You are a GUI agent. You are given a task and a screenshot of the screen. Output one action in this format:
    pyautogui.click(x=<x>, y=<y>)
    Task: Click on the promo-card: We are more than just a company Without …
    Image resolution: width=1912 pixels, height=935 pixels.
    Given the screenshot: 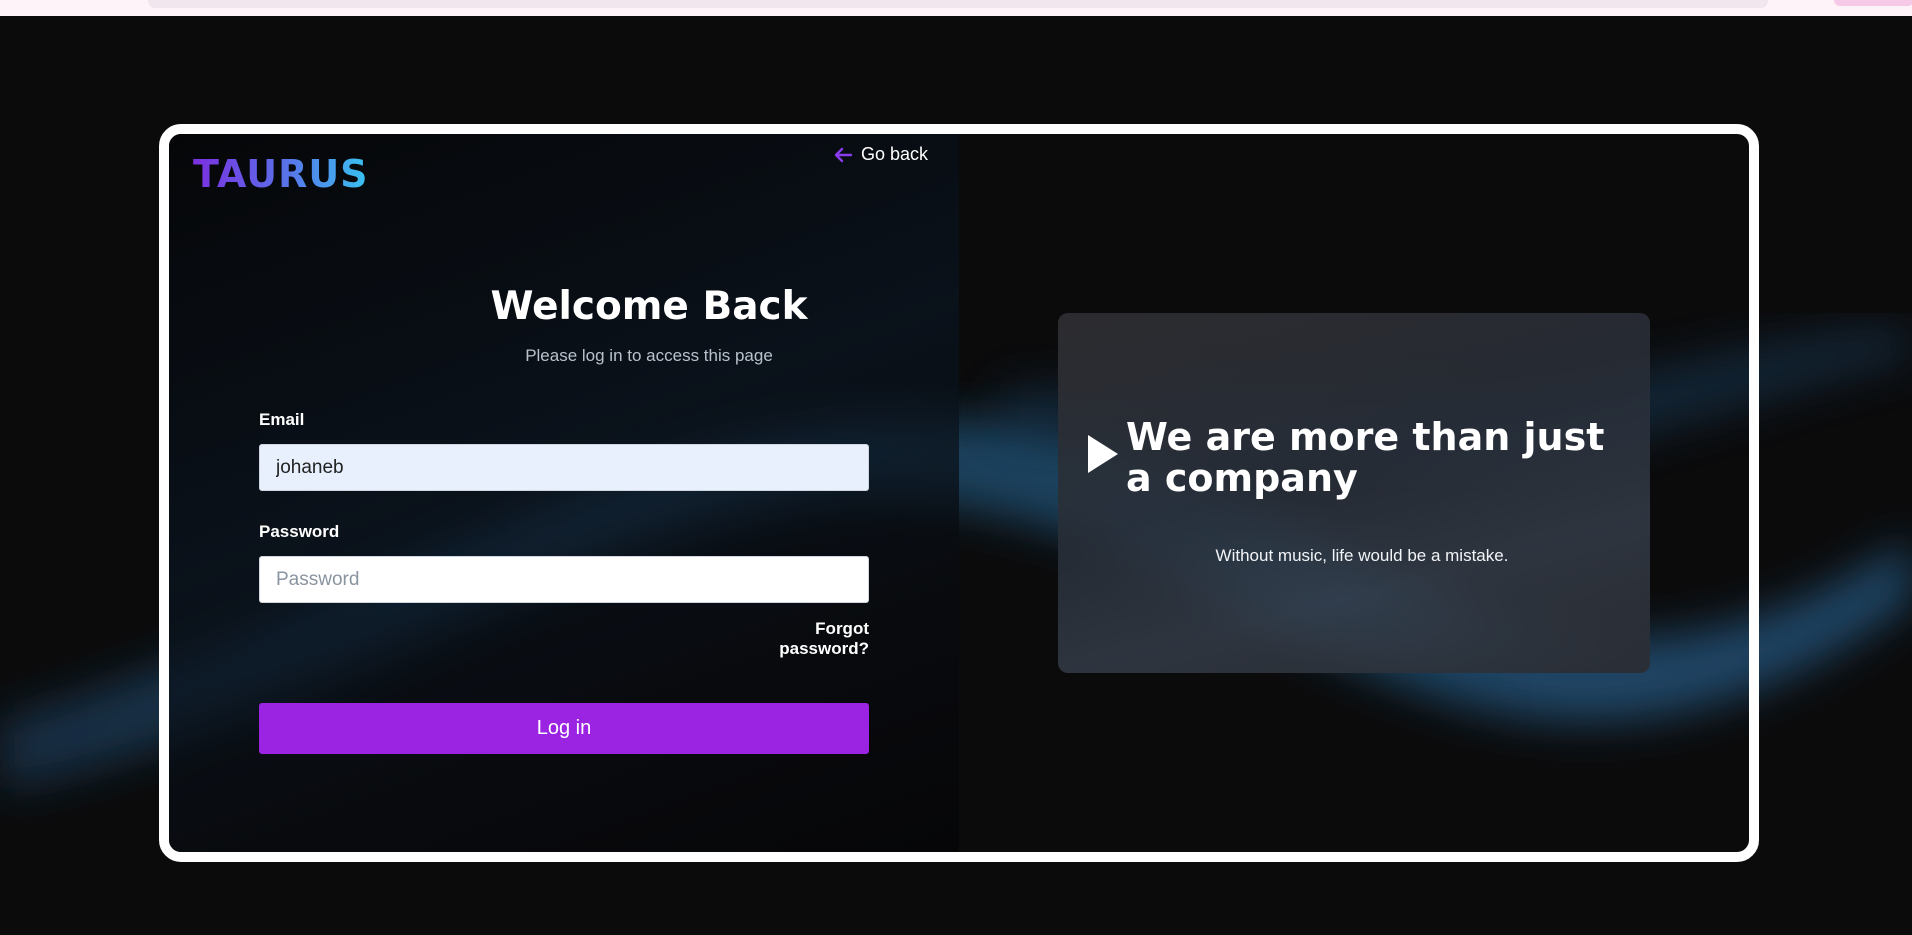 What is the action you would take?
    pyautogui.click(x=1354, y=493)
    